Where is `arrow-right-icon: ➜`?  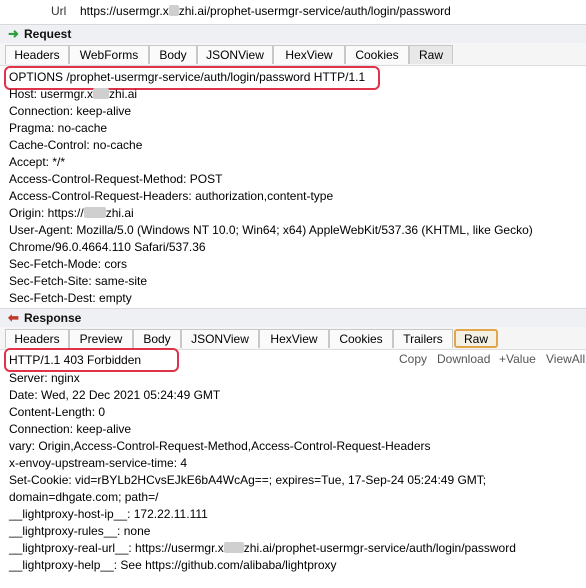 arrow-right-icon: ➜ is located at coordinates (13, 33).